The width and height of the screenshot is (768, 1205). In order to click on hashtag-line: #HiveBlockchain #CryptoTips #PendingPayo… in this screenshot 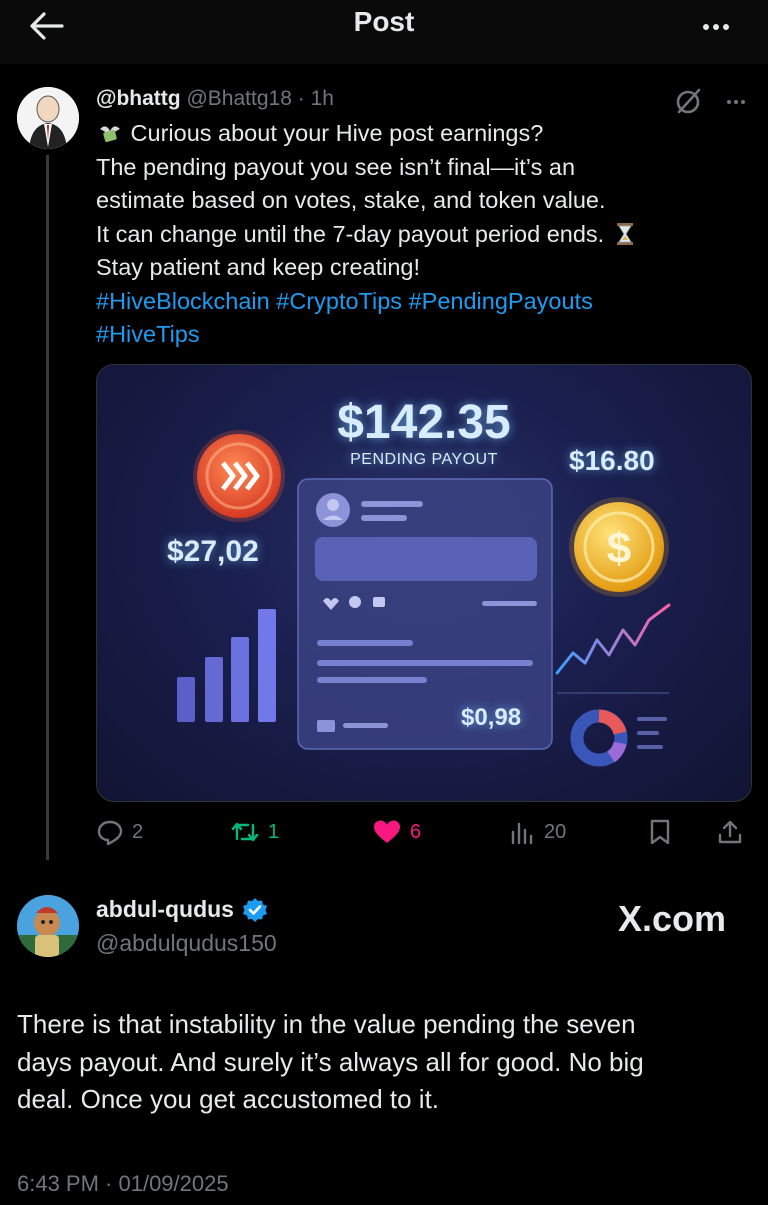, I will do `click(416, 302)`.